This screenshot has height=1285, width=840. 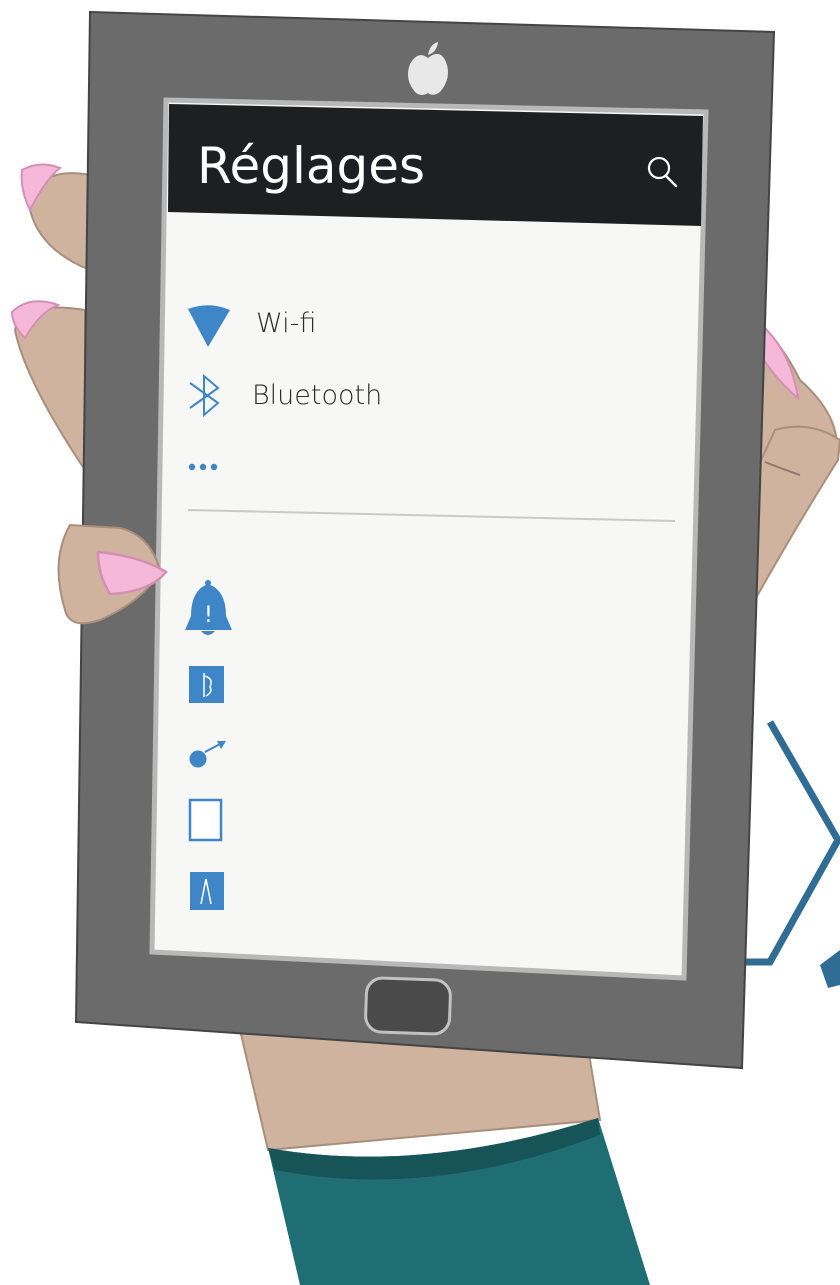 I want to click on menu-item-fonts, so click(x=207, y=891).